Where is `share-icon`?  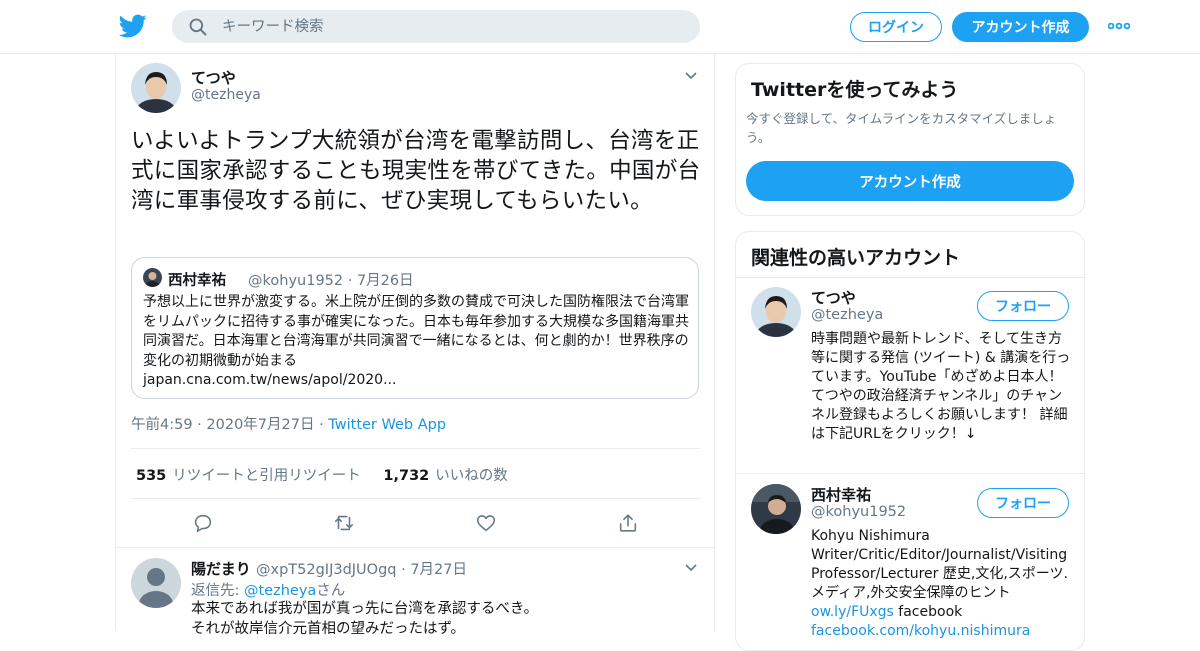 share-icon is located at coordinates (628, 523).